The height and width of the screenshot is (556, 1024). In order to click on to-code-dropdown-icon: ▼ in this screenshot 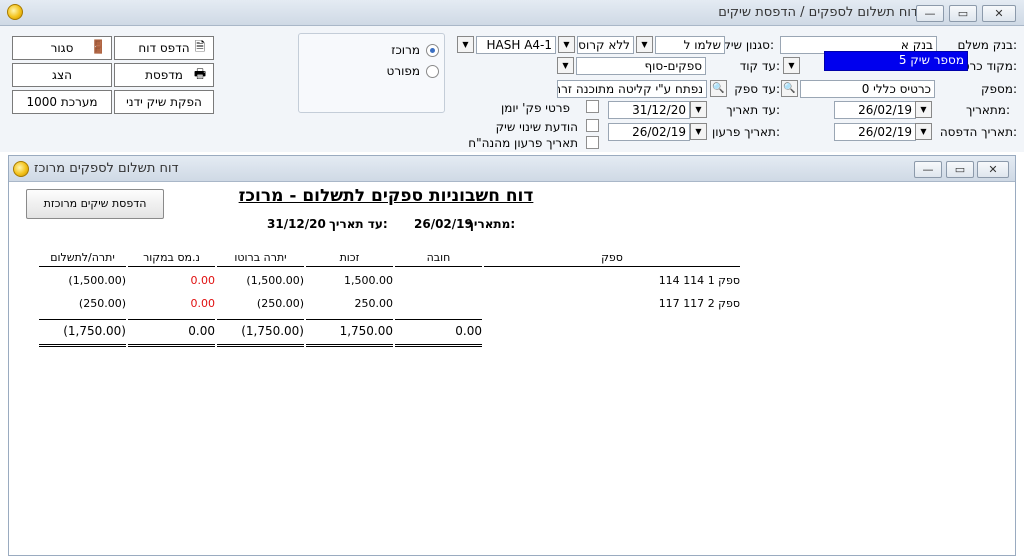, I will do `click(565, 65)`.